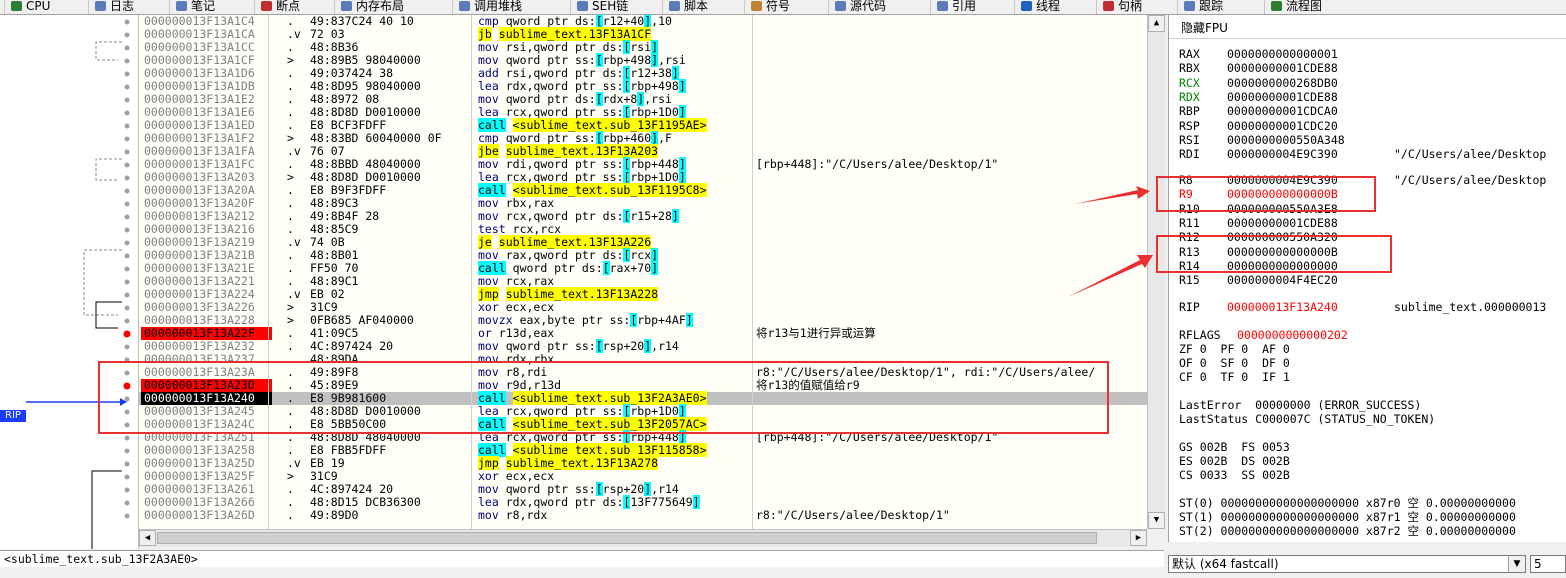  I want to click on register-row: R15 0000000004F4EC20, so click(1367, 280).